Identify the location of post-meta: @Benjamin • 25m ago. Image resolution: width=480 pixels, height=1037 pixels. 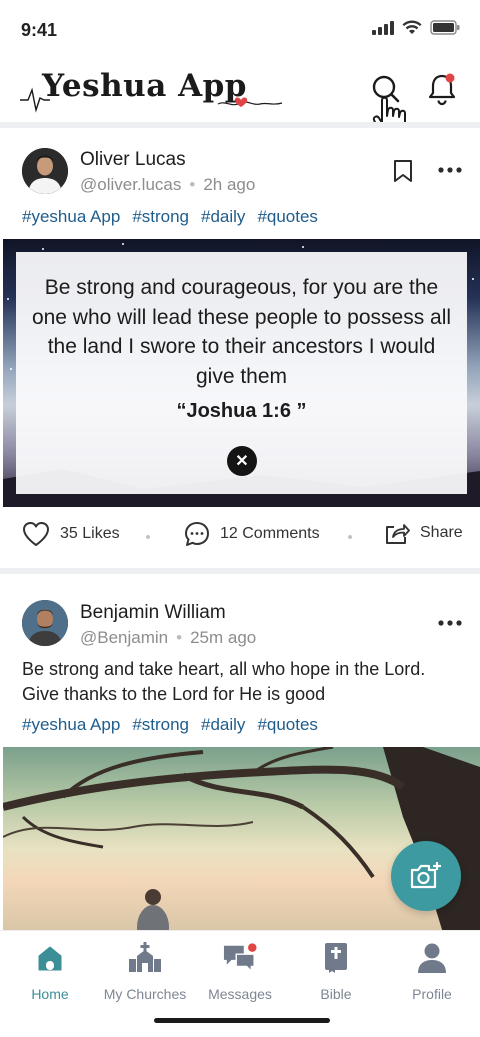
(168, 637).